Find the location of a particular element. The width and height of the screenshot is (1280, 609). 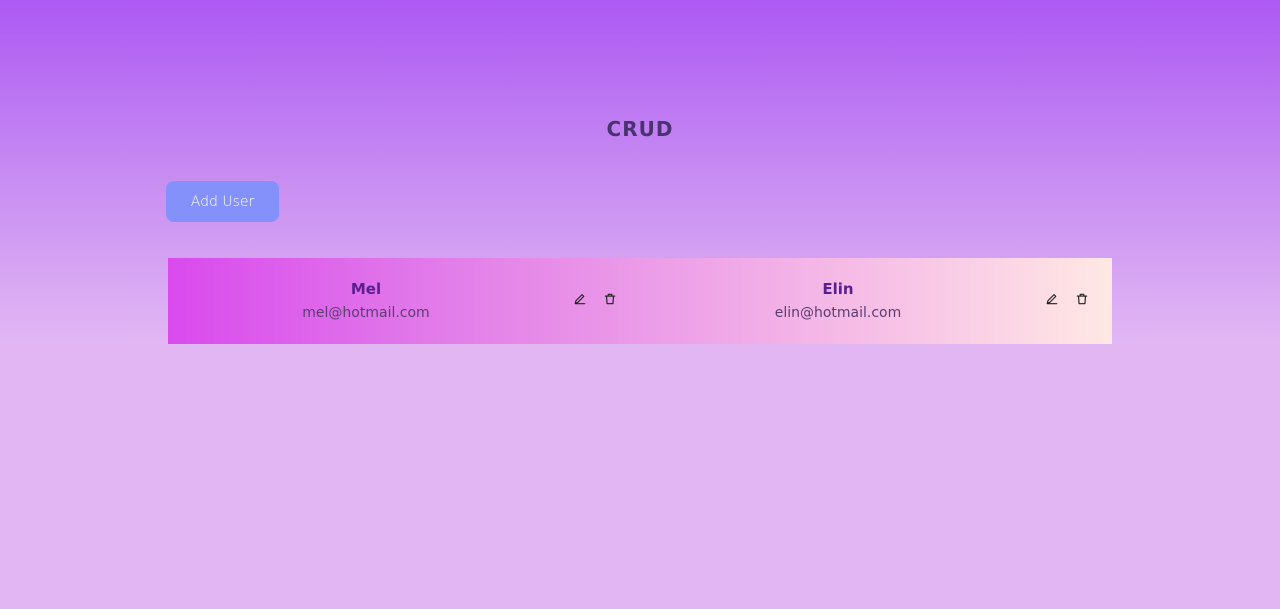

page-title: CRUD is located at coordinates (640, 129).